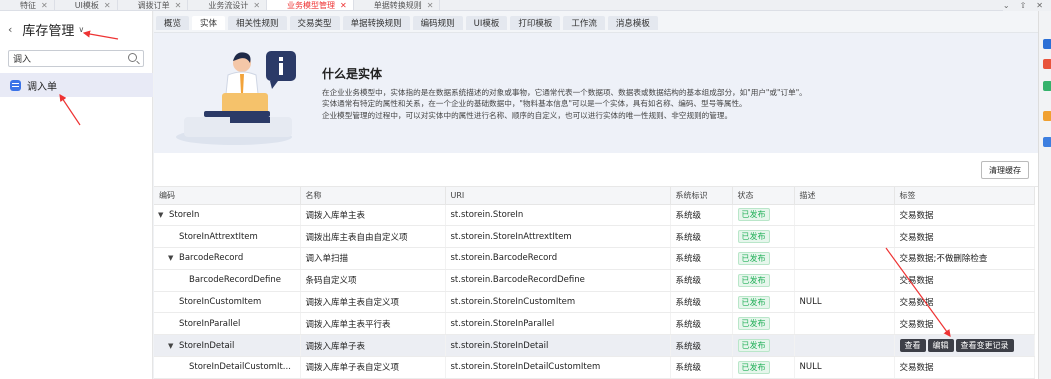 The image size is (1051, 379). Describe the element at coordinates (68, 58) in the screenshot. I see `search-input` at that location.